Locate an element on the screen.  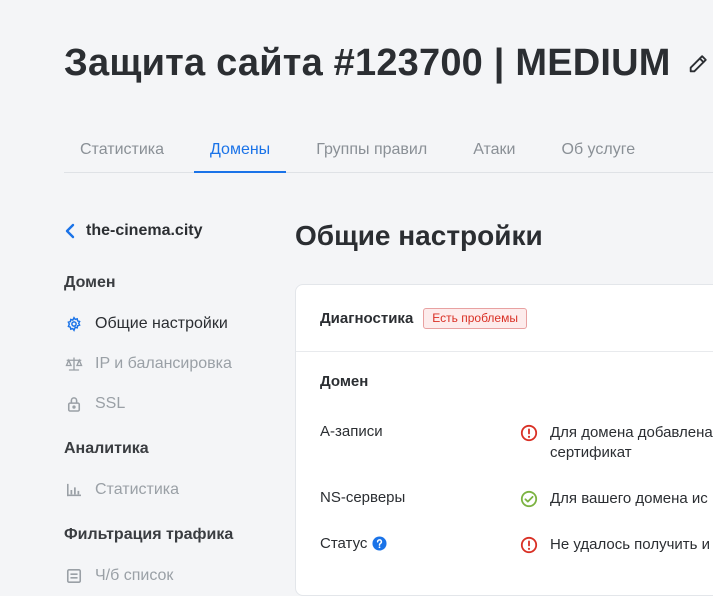
tab-domains: Домены is located at coordinates (240, 150).